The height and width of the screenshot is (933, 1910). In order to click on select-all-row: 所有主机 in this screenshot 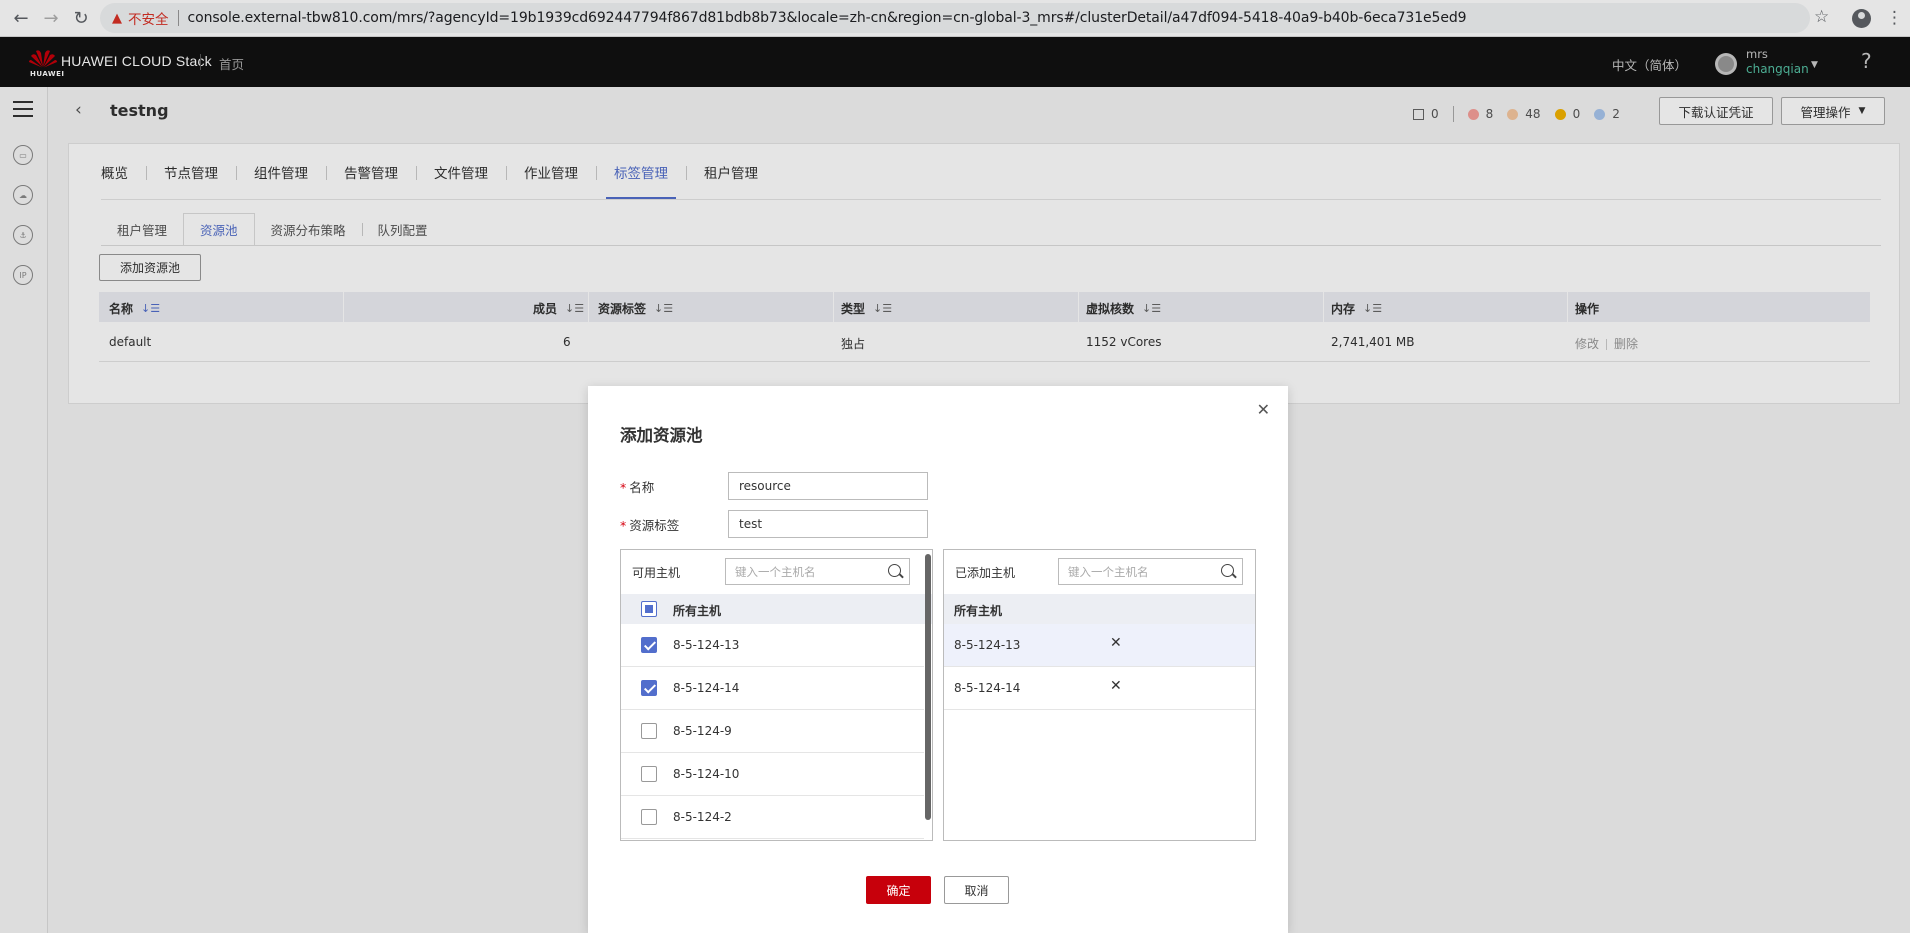, I will do `click(776, 609)`.